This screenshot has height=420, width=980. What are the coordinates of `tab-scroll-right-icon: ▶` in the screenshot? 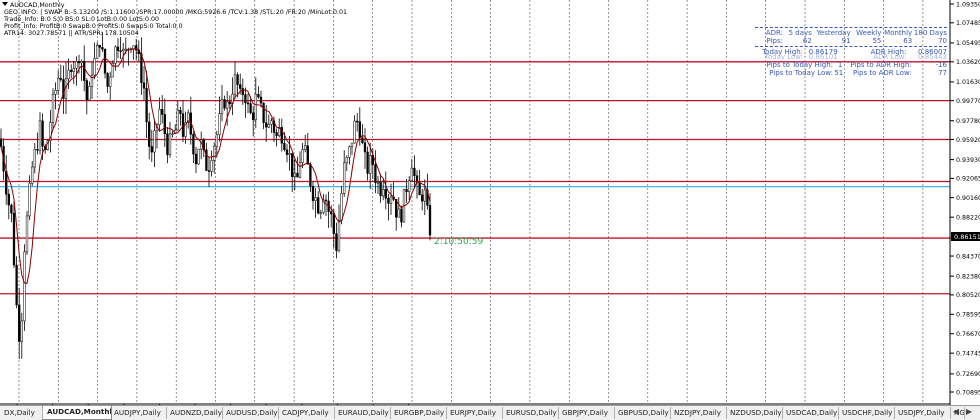 It's located at (969, 411).